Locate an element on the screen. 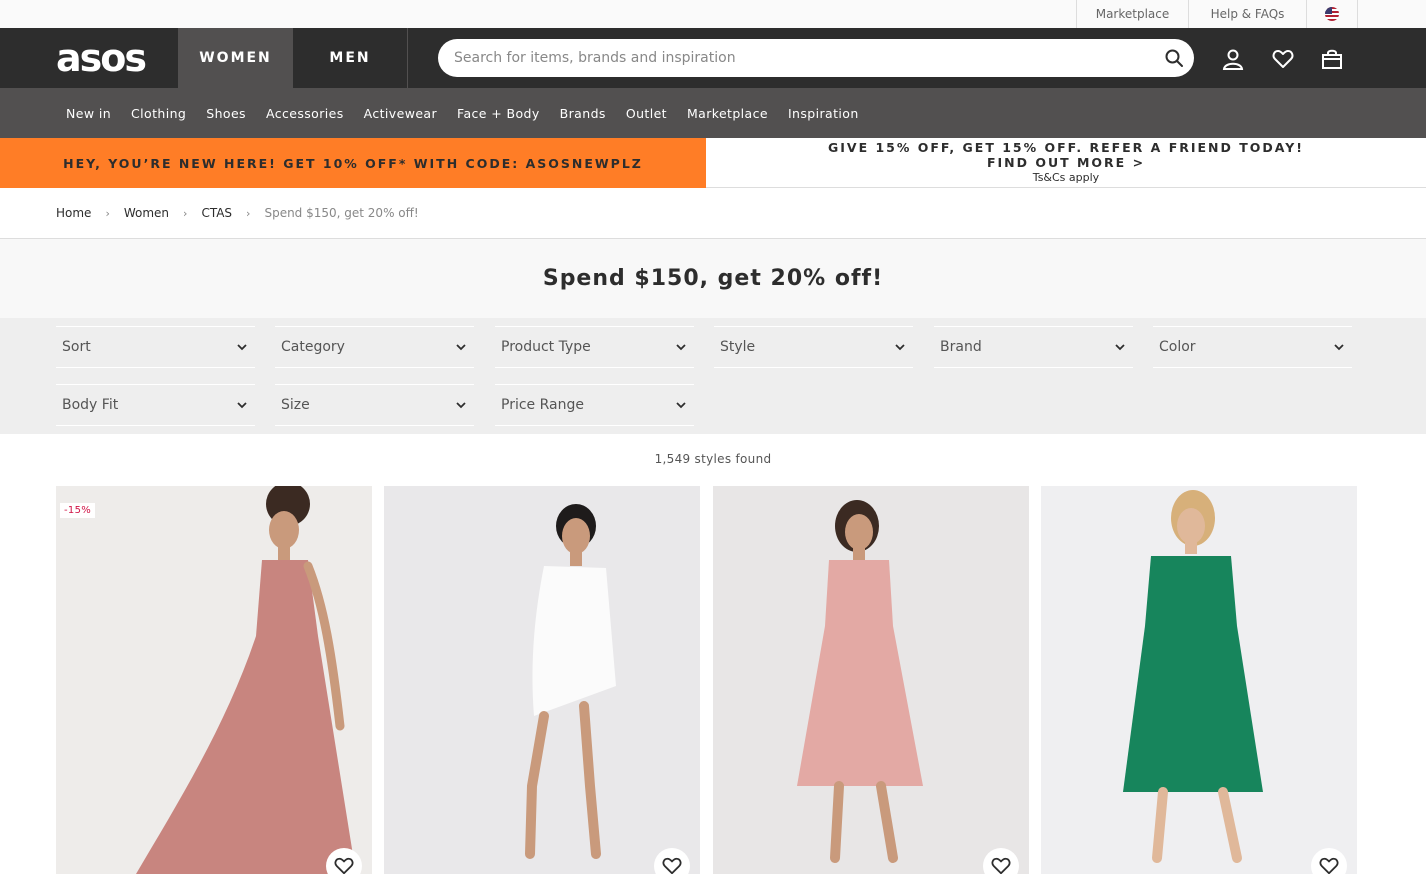 The height and width of the screenshot is (874, 1426). search-bar is located at coordinates (816, 58).